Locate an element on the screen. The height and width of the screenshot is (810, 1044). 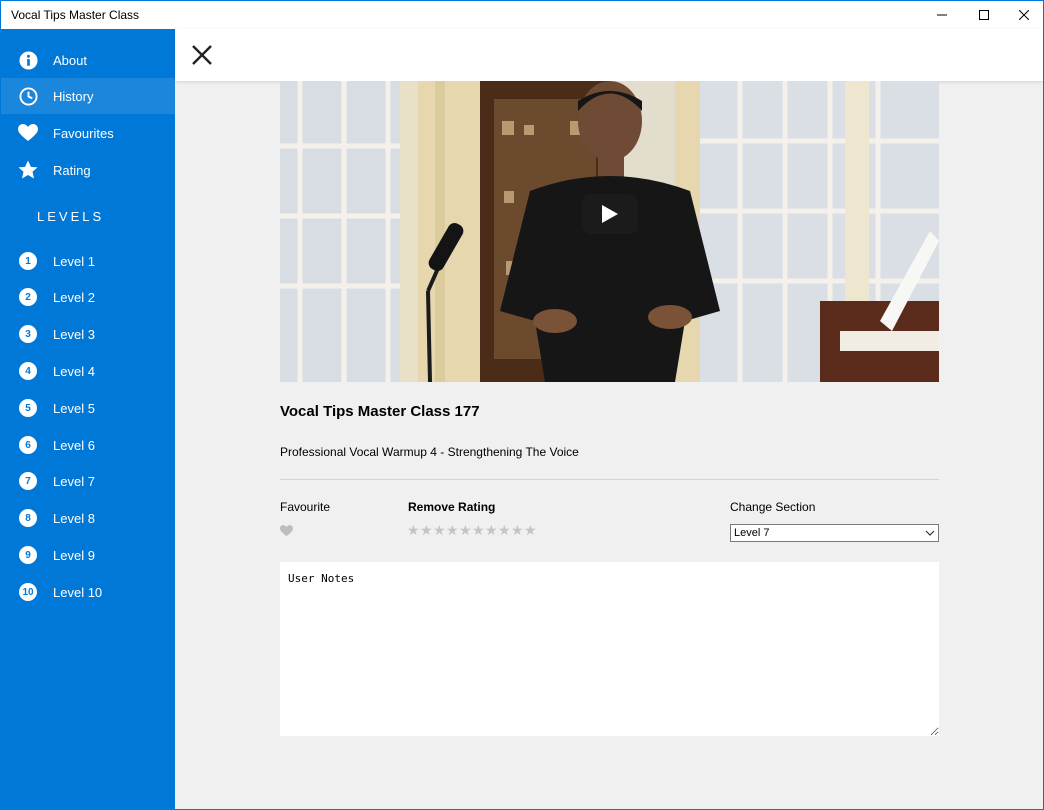
sidebar-item-level-8: 8 Level 8 is located at coordinates (88, 518).